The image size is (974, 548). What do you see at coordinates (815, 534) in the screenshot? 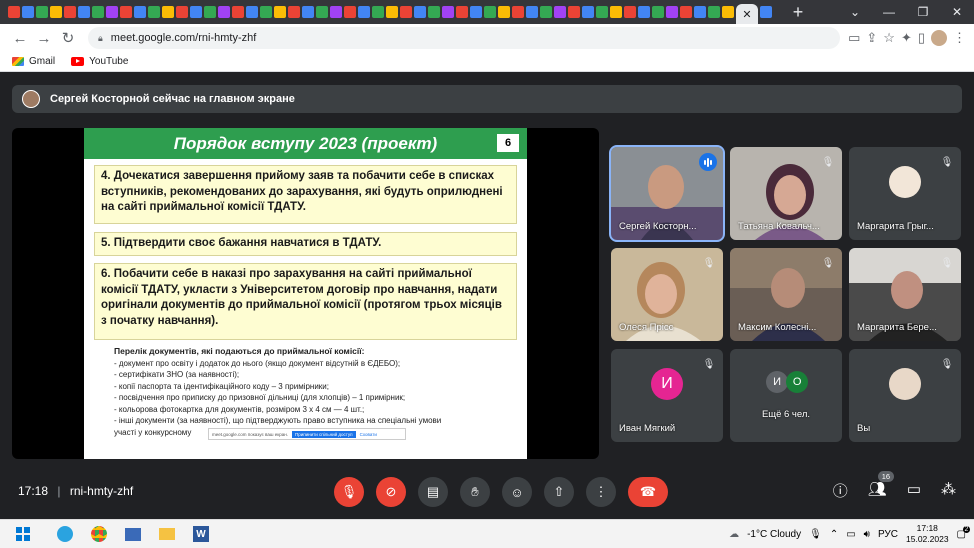
I see `mic-icon: 🎙︎` at bounding box center [815, 534].